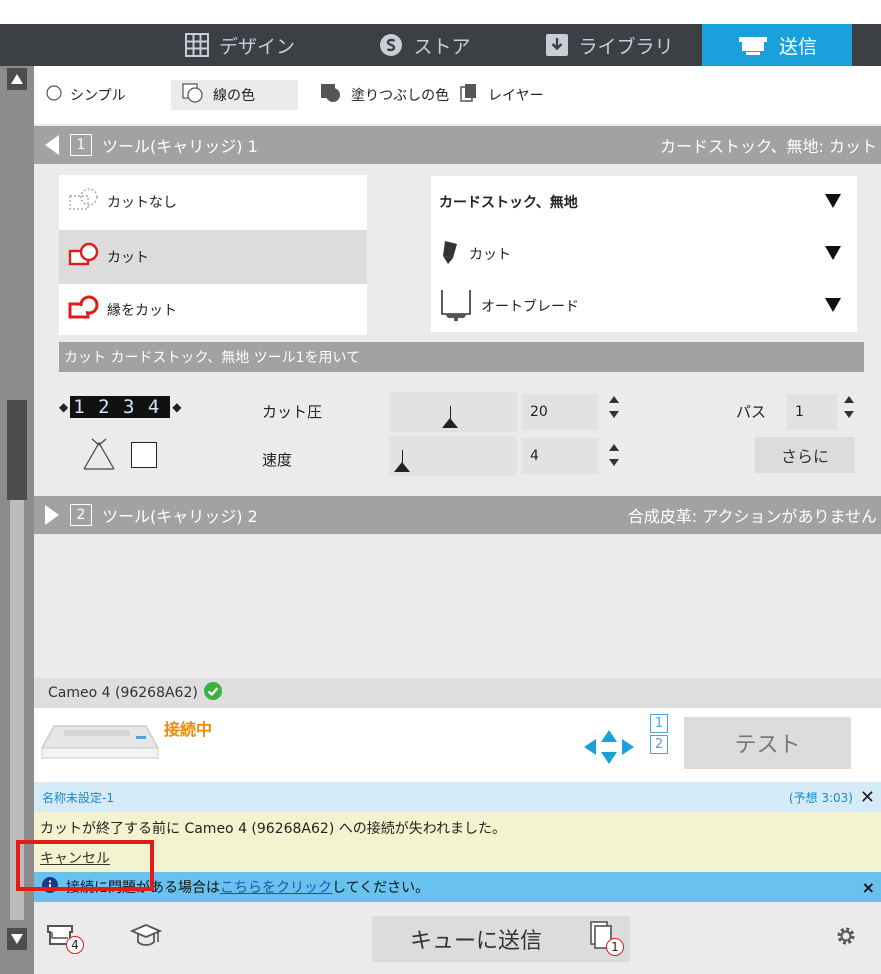 Image resolution: width=881 pixels, height=974 pixels. What do you see at coordinates (659, 744) in the screenshot?
I see `carriage-2: 2` at bounding box center [659, 744].